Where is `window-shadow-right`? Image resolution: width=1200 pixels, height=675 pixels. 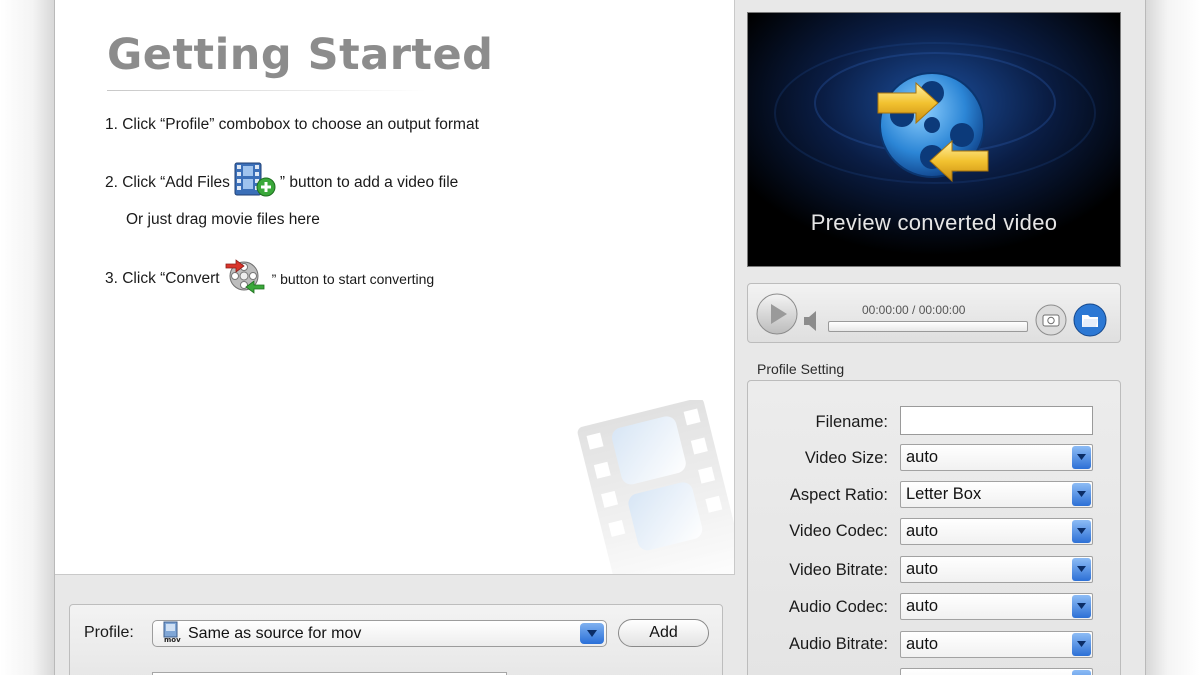 window-shadow-right is located at coordinates (1173, 337).